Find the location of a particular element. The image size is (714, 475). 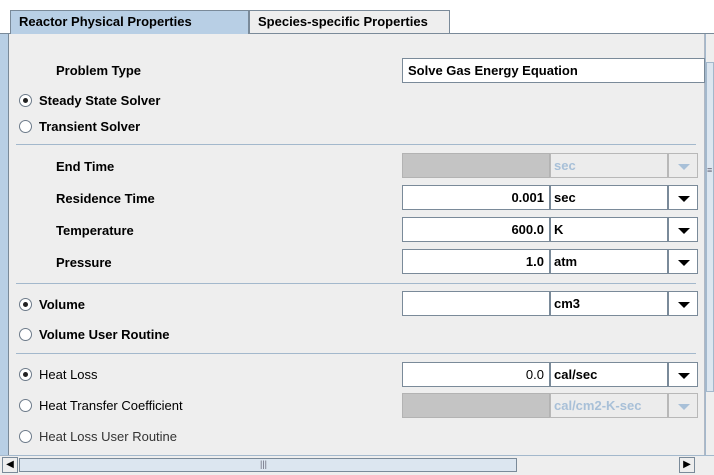

pressure-unit: atm is located at coordinates (609, 261).